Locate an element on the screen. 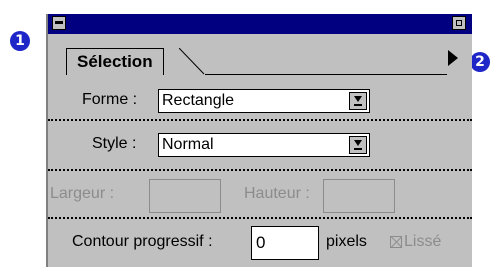 The image size is (490, 267). shape-select: Rectangle is located at coordinates (264, 101).